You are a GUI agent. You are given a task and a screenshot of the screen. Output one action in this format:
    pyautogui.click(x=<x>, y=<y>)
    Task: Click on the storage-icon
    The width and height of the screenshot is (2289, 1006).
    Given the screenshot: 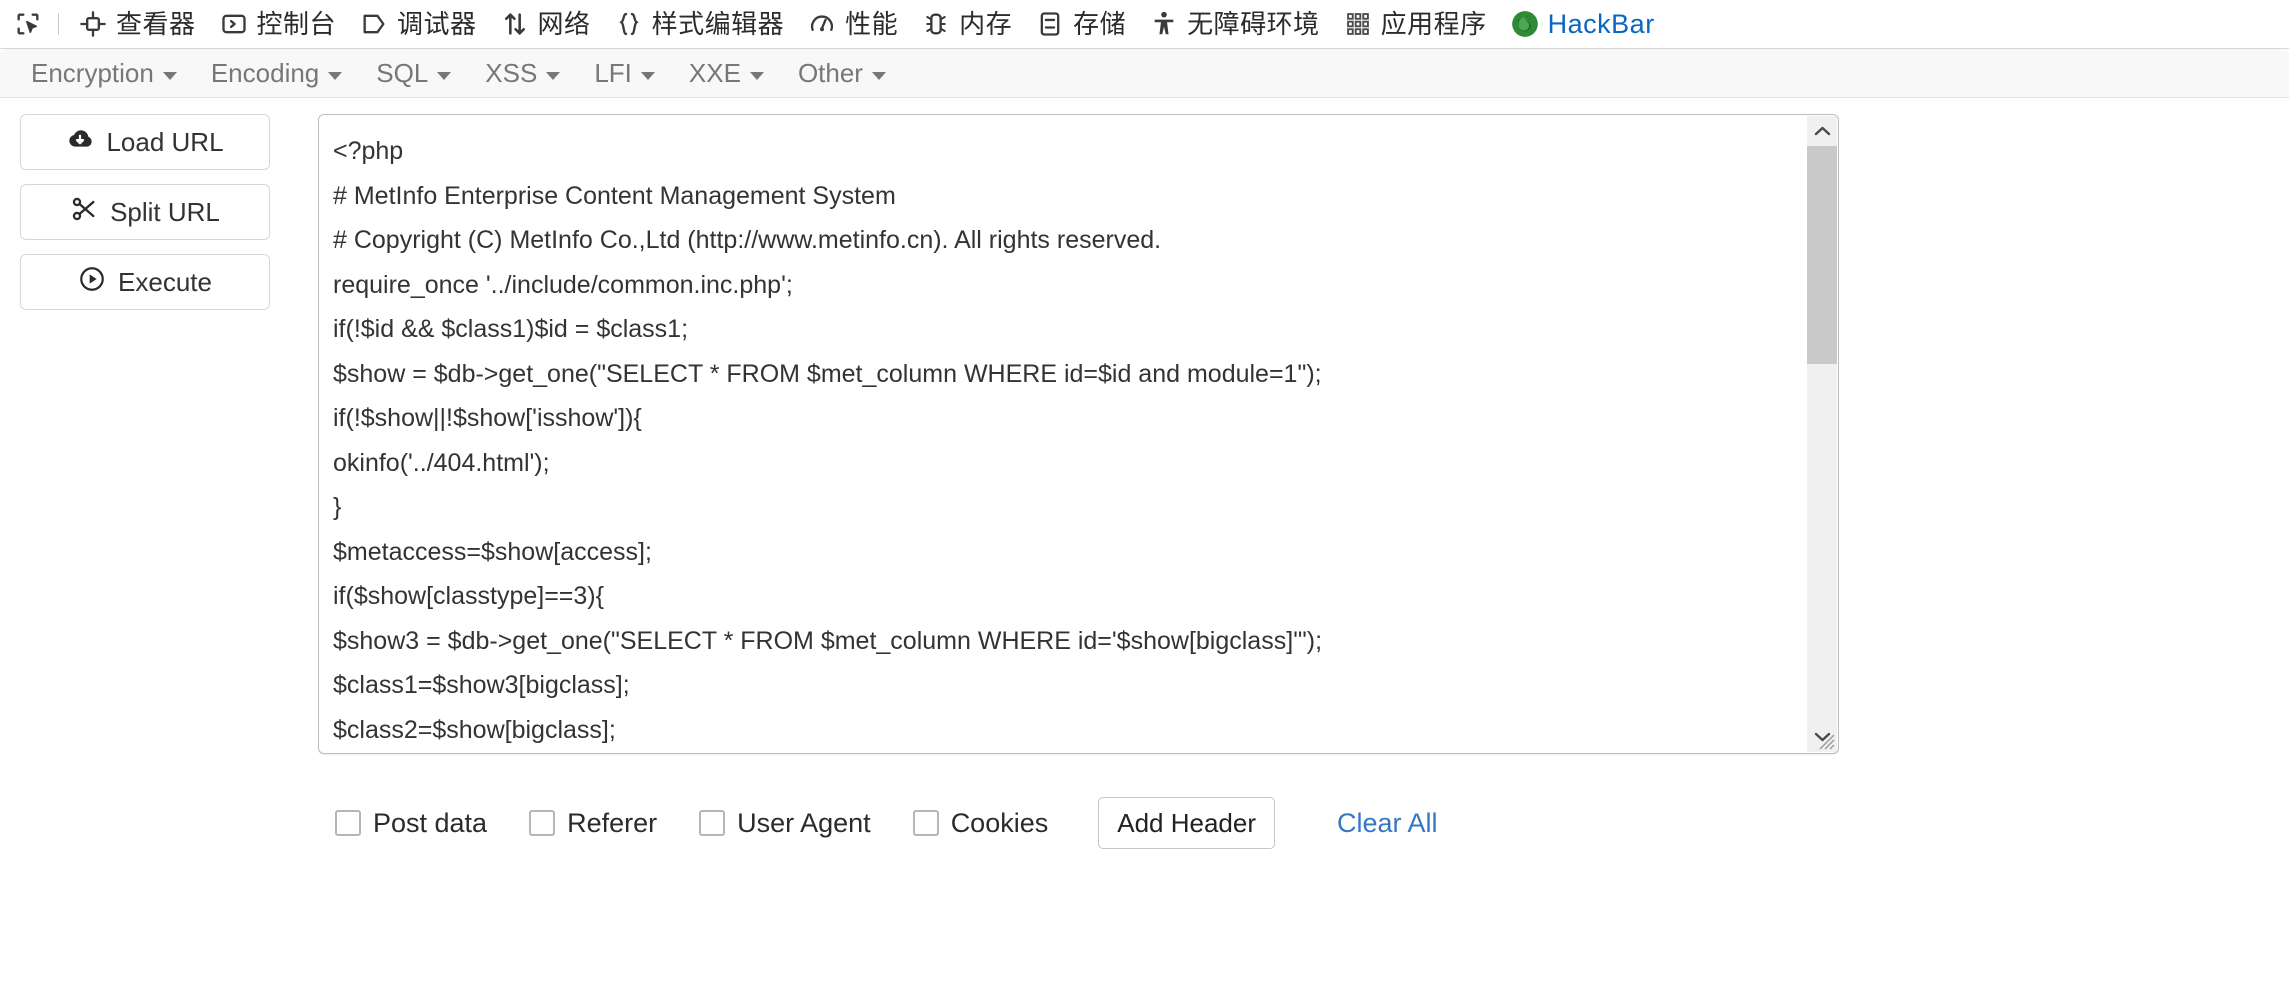 What is the action you would take?
    pyautogui.click(x=1050, y=24)
    